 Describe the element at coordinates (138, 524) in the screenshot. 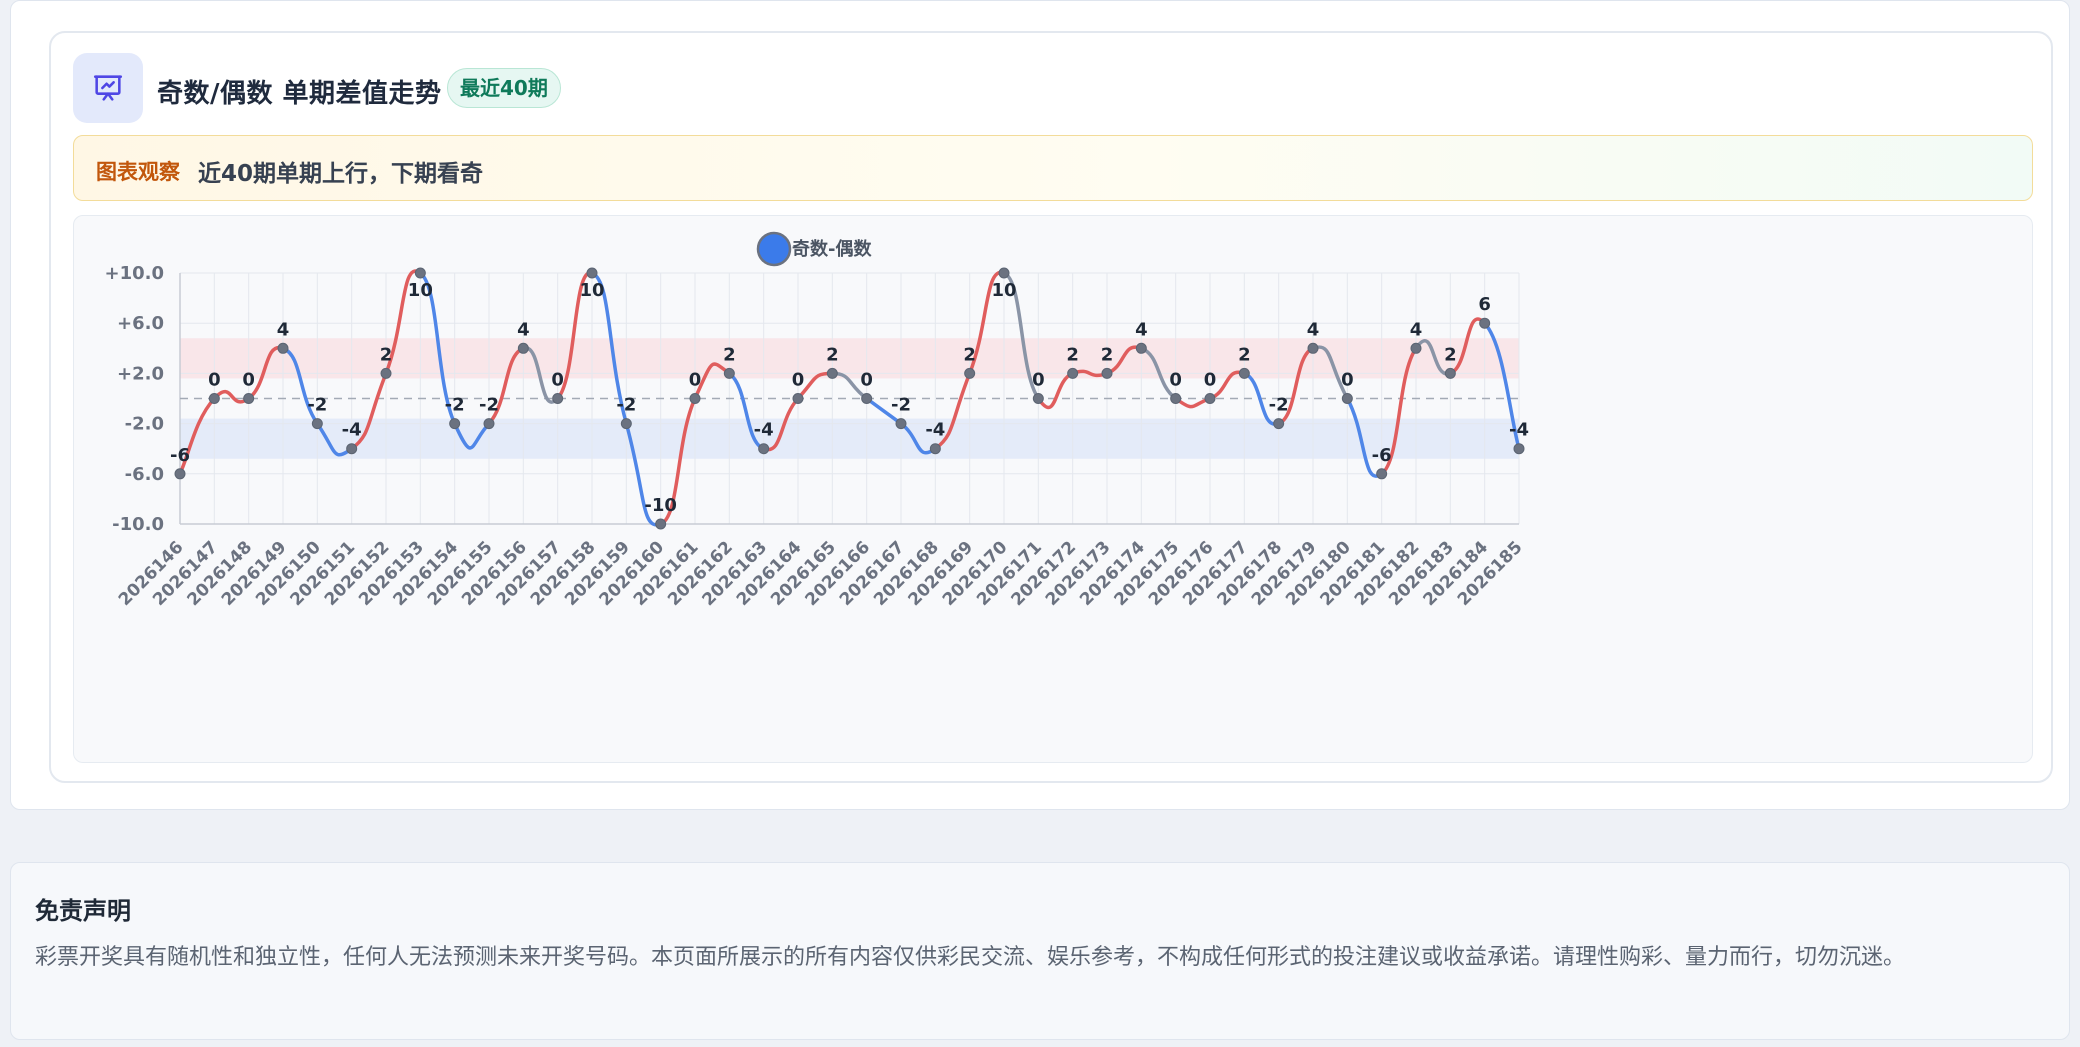

I see `y-tick-label: -10.0` at that location.